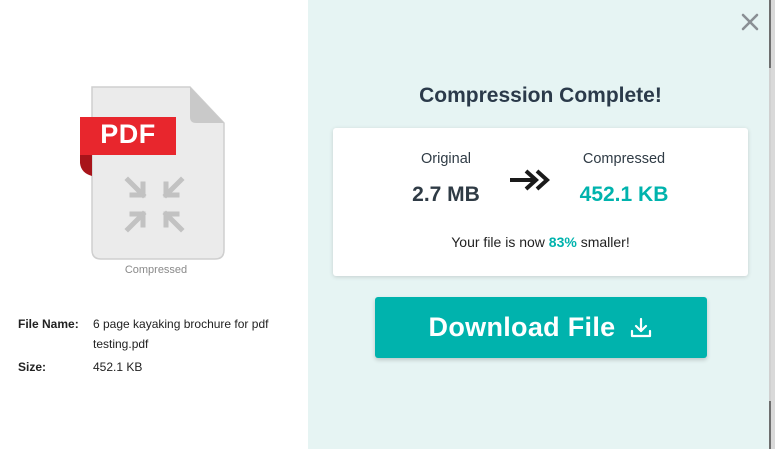  Describe the element at coordinates (772, 224) in the screenshot. I see `window-edge` at that location.